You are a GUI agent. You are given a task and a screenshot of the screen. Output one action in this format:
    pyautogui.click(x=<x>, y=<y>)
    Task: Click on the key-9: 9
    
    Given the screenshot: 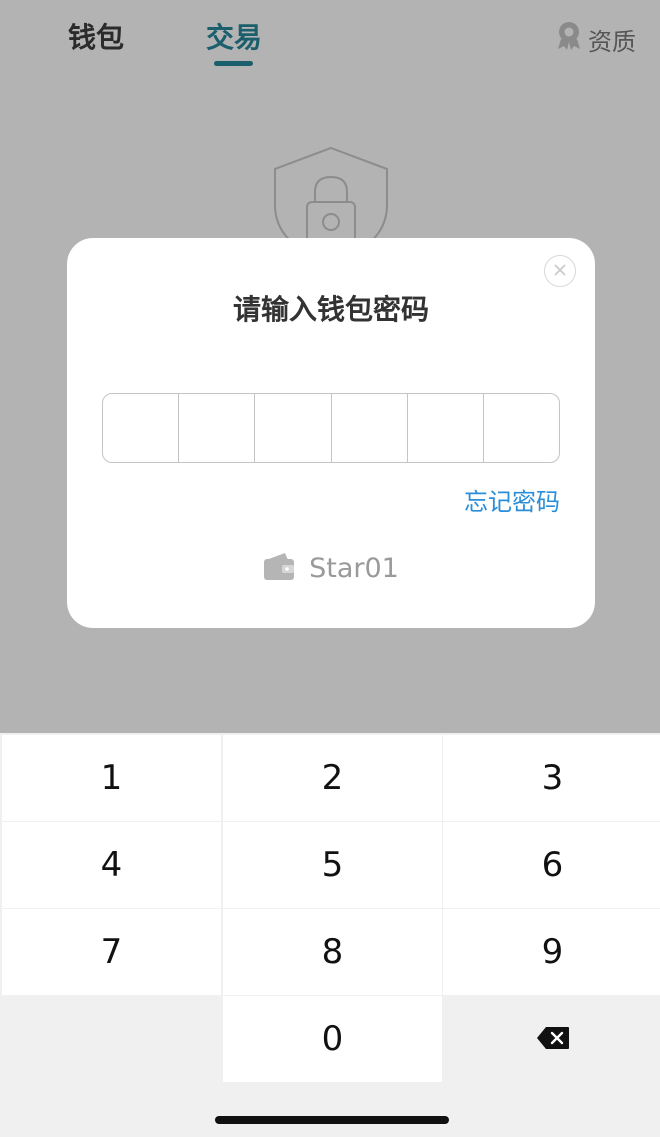 What is the action you would take?
    pyautogui.click(x=551, y=952)
    